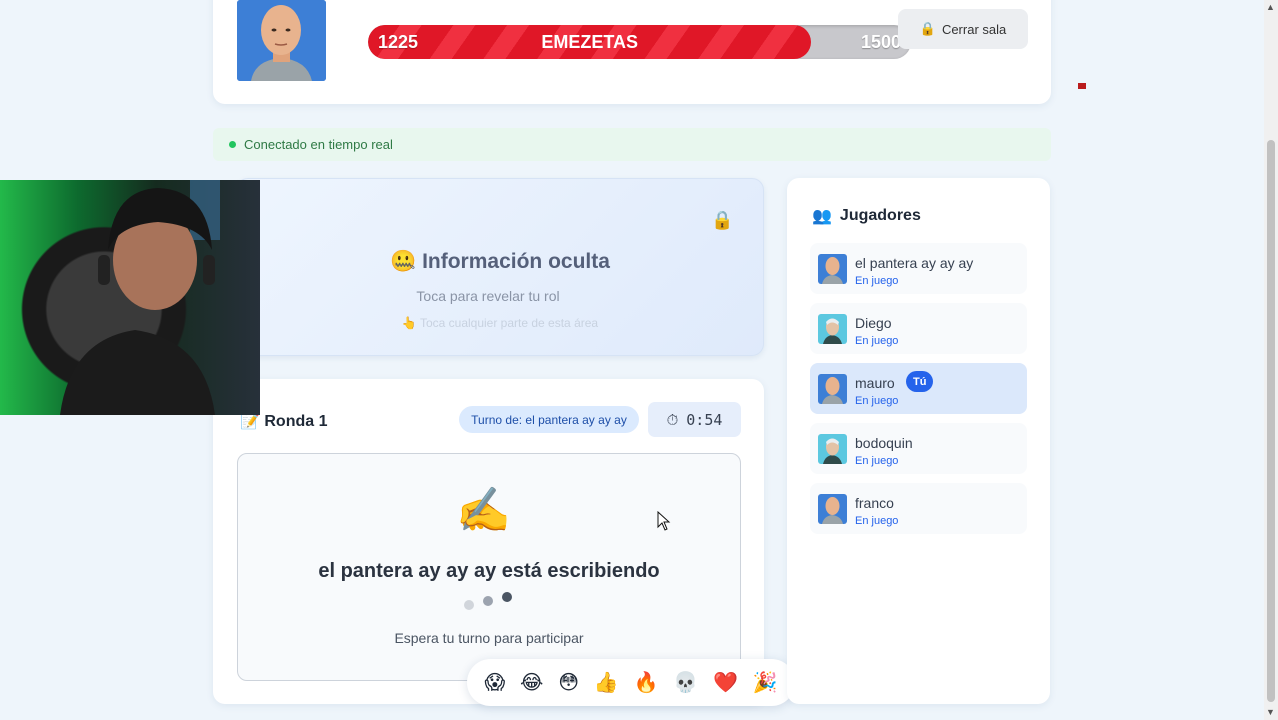  Describe the element at coordinates (606, 682) in the screenshot. I see `reaction-thumbs-up-icon: 👍` at that location.